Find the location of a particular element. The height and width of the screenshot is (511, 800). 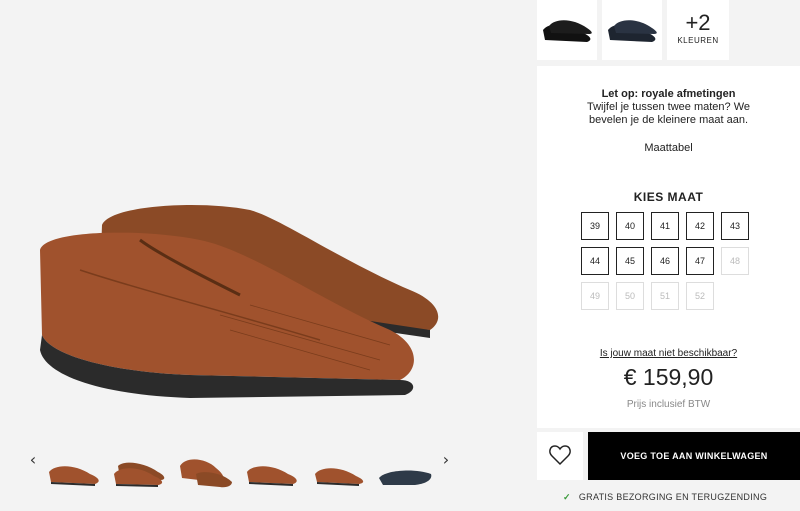

size-option-51-unavailable: 51 is located at coordinates (665, 296).